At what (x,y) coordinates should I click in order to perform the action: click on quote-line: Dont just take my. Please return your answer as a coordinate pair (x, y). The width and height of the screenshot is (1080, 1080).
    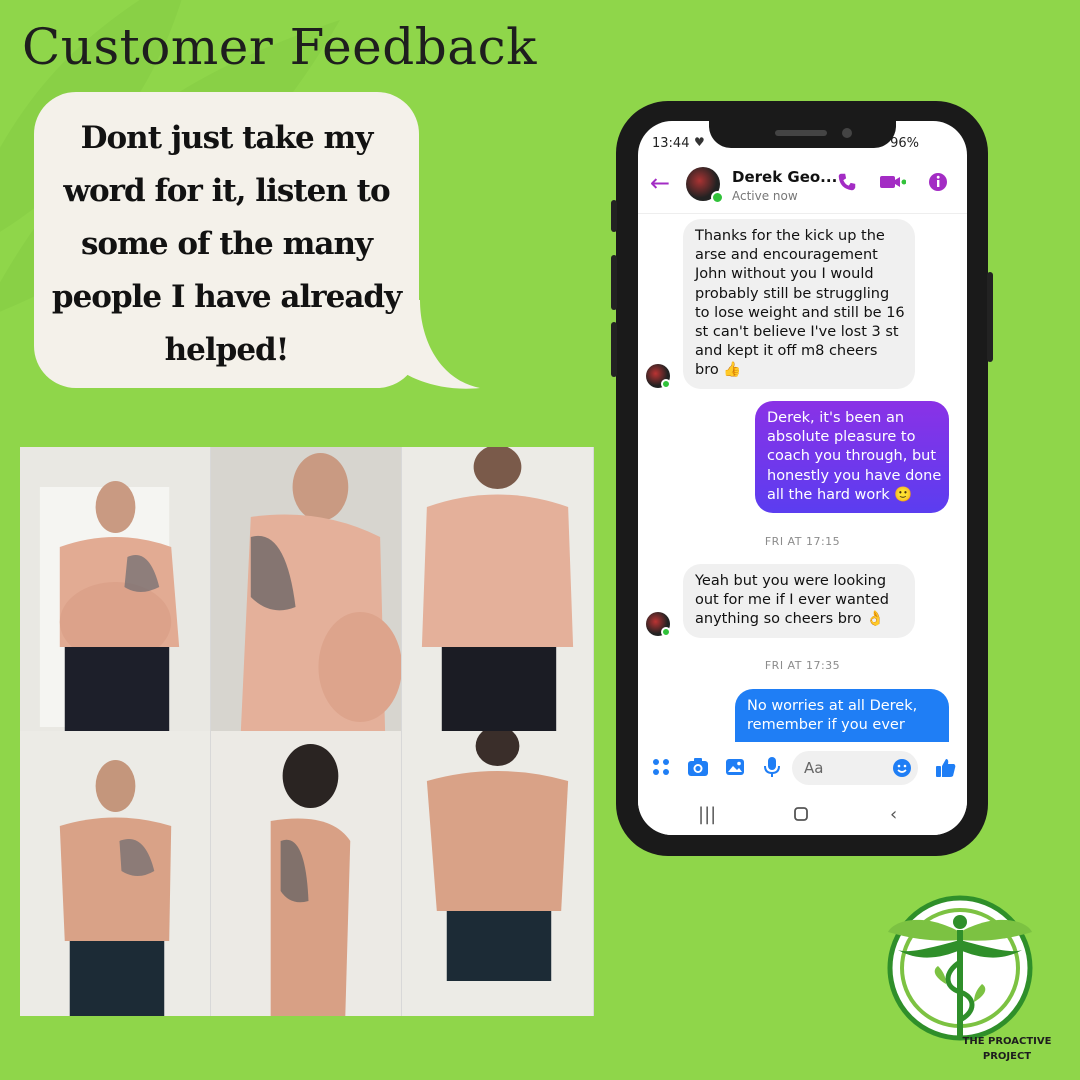
    Looking at the image, I should click on (227, 138).